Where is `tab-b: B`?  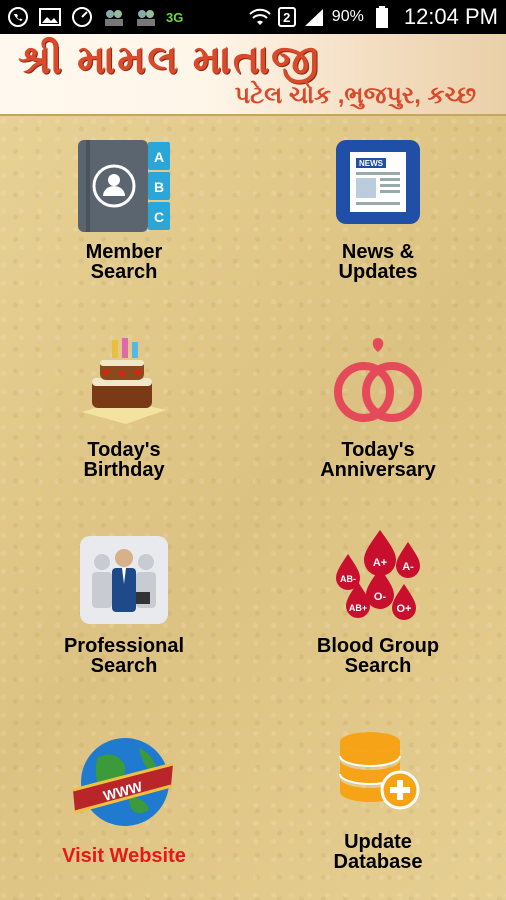 tab-b: B is located at coordinates (159, 187).